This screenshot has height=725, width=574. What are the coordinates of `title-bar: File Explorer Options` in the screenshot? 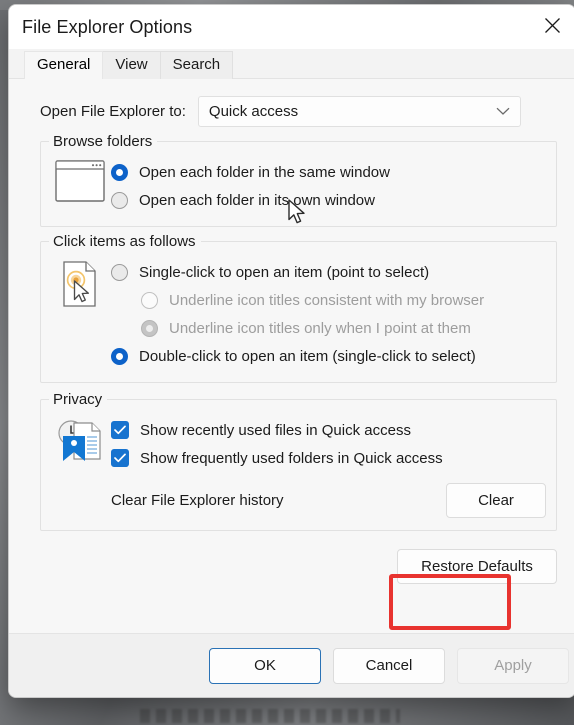 It's located at (291, 27).